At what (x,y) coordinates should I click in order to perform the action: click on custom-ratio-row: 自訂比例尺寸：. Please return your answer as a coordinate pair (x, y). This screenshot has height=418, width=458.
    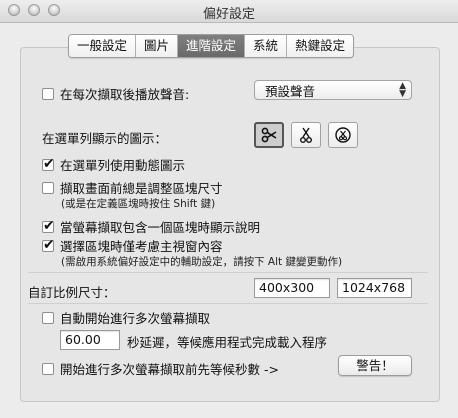
    Looking at the image, I should click on (72, 291).